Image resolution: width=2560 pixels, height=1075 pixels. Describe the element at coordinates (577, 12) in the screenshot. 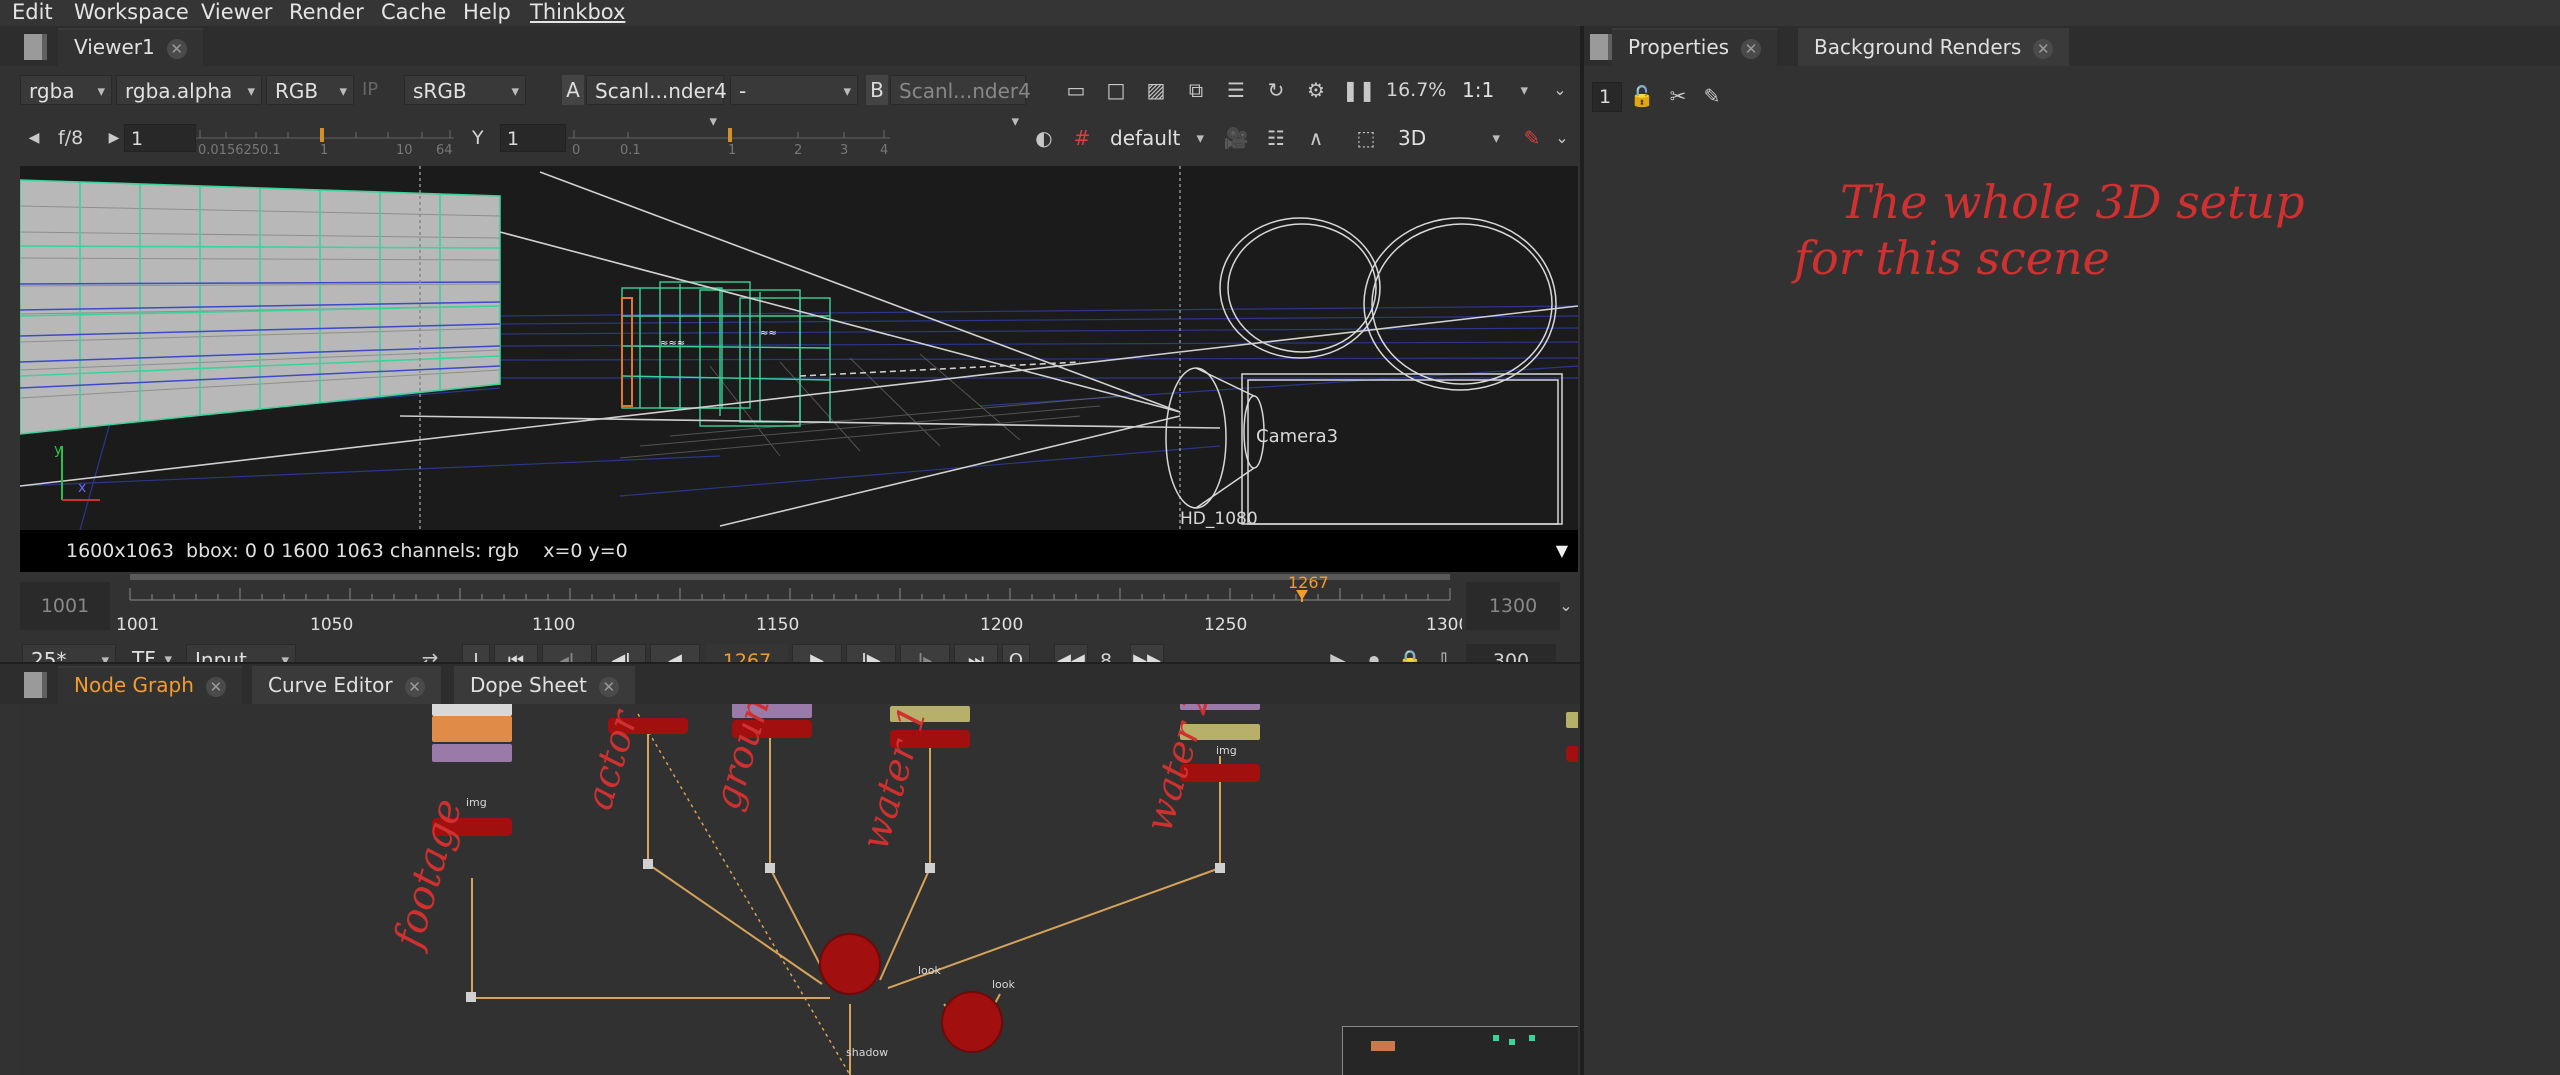

I see `menu-thinkbox: Thinkbox` at that location.